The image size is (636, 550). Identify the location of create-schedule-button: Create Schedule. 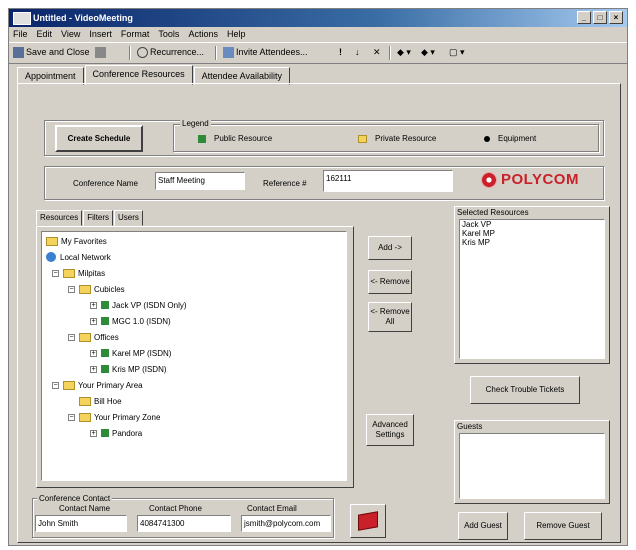
(99, 138).